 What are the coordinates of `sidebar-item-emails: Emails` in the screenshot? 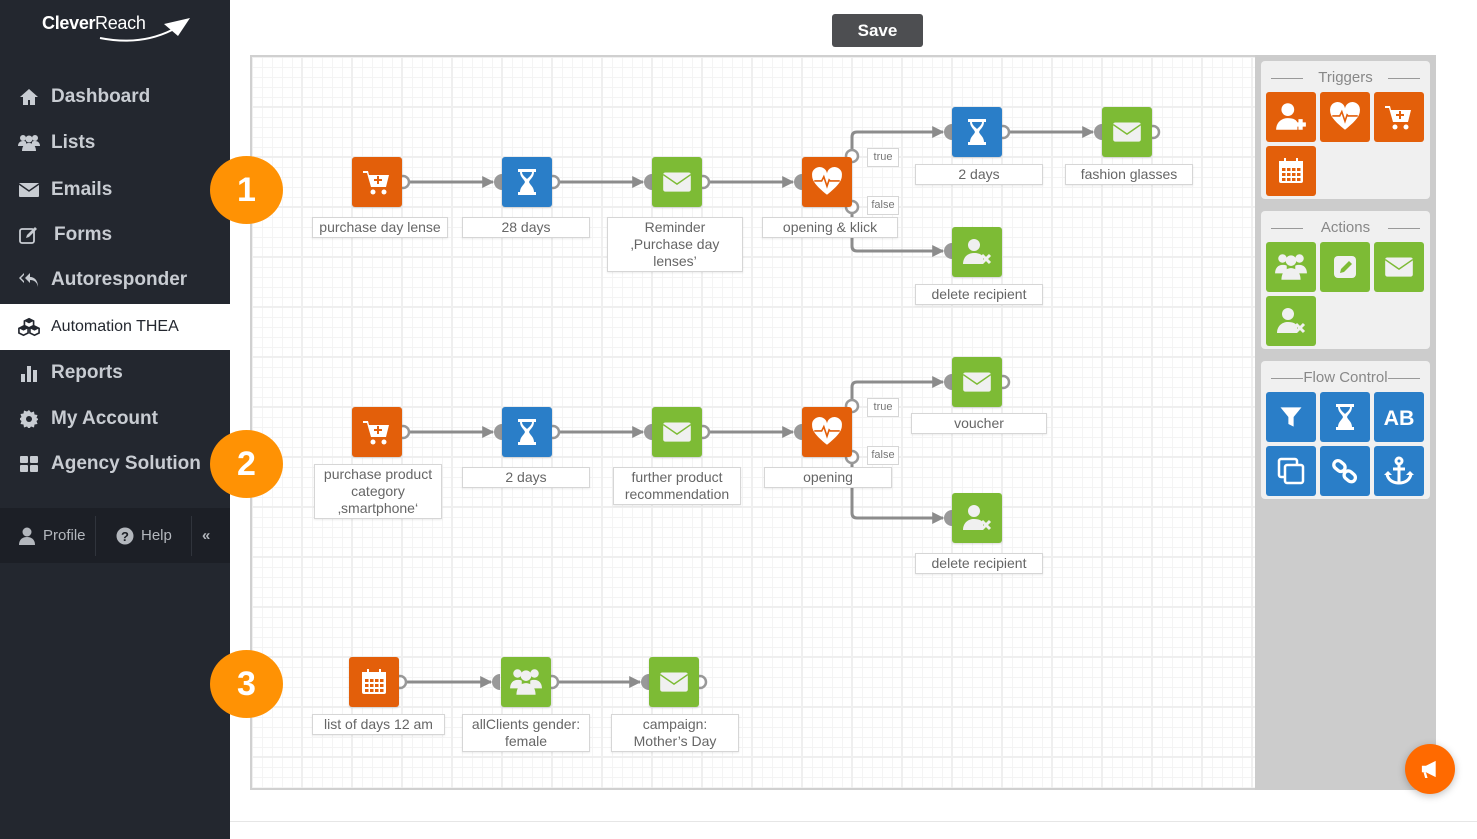 It's located at (115, 190).